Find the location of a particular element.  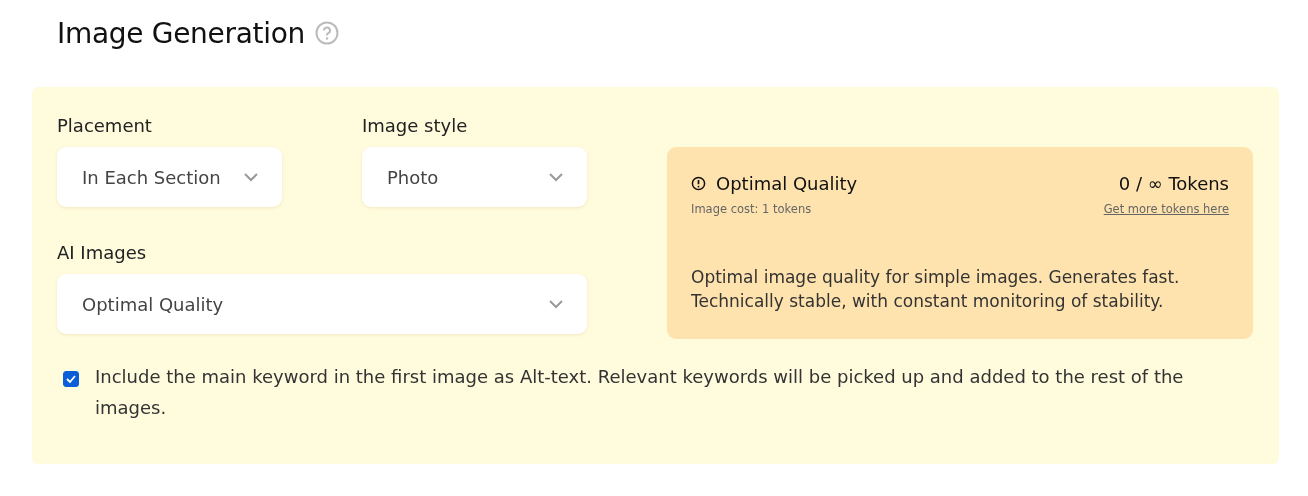

card-title: Optimal Quality is located at coordinates (787, 183).